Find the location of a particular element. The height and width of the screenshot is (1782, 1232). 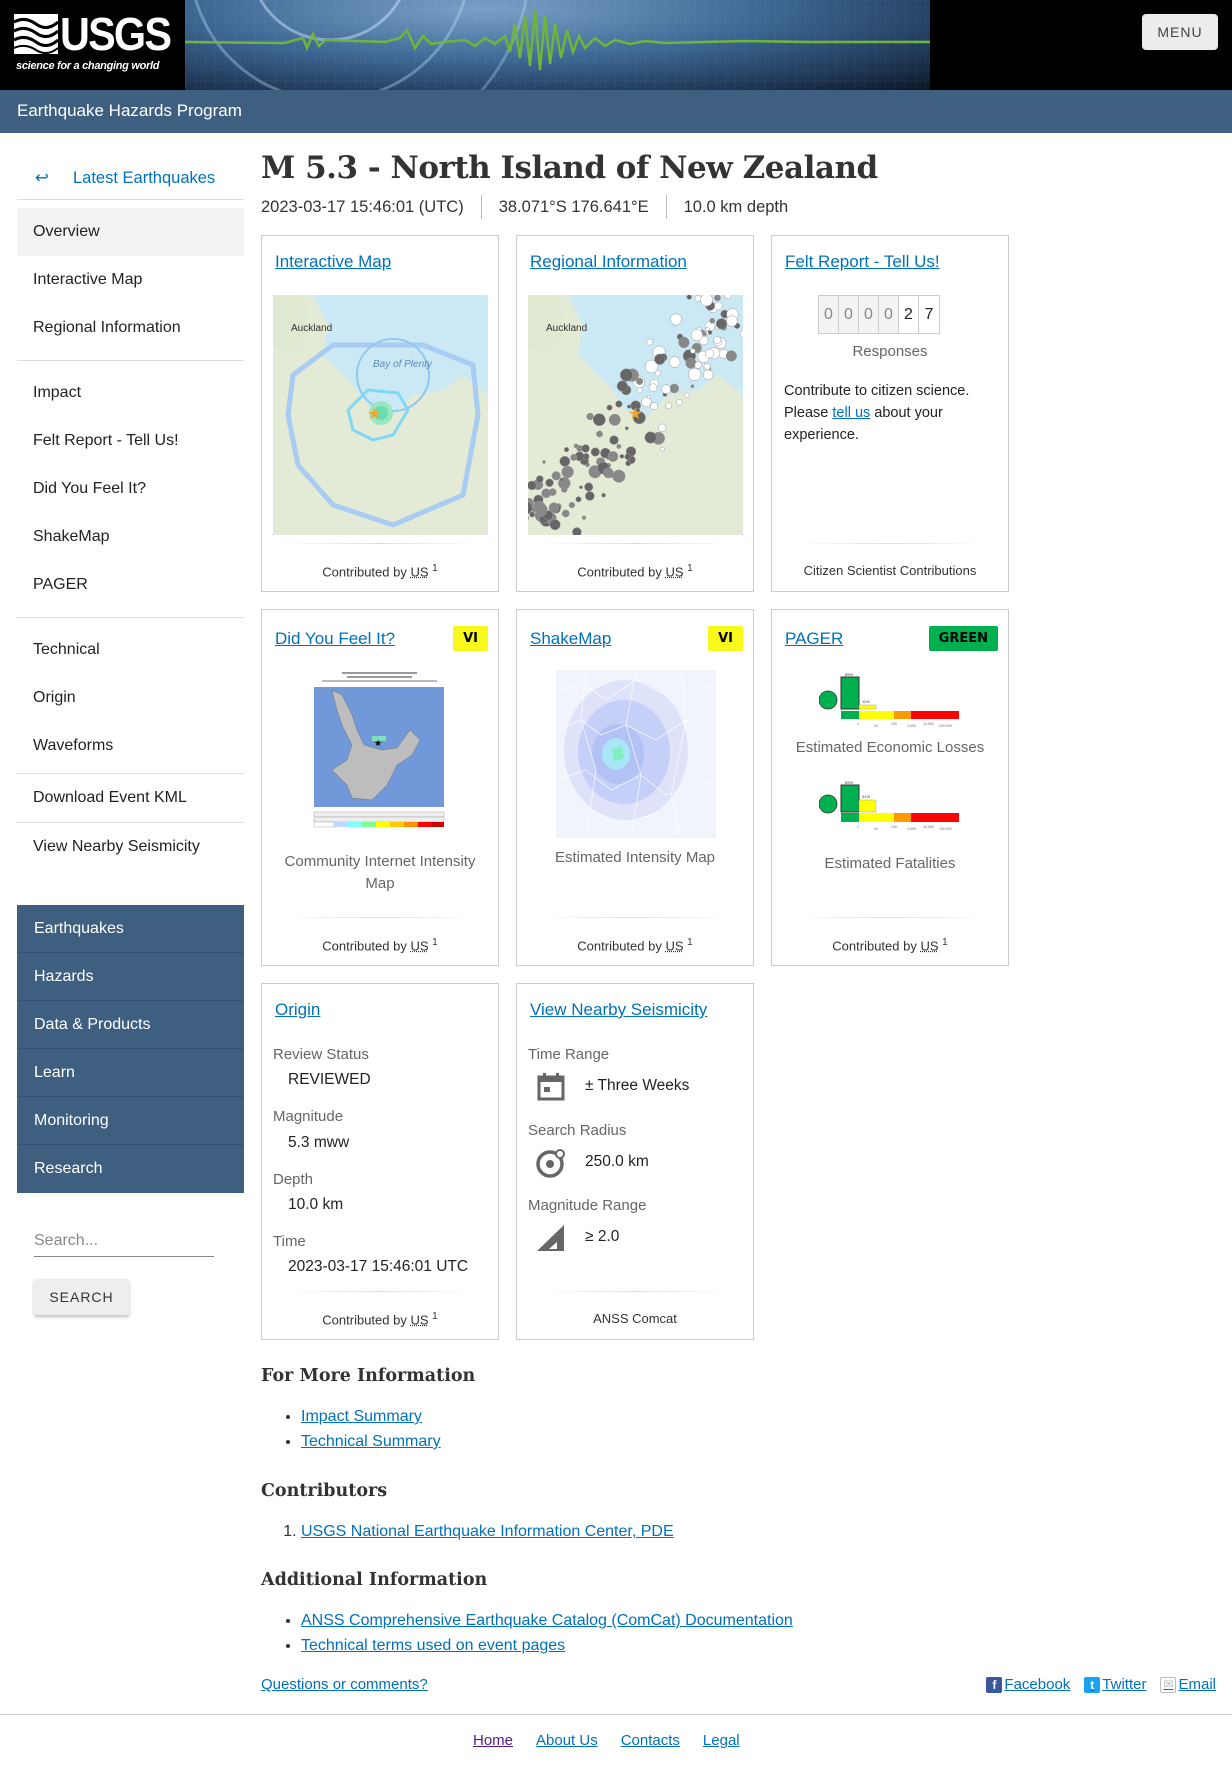

site-nav-data-products: Data & Products is located at coordinates (130, 1025).